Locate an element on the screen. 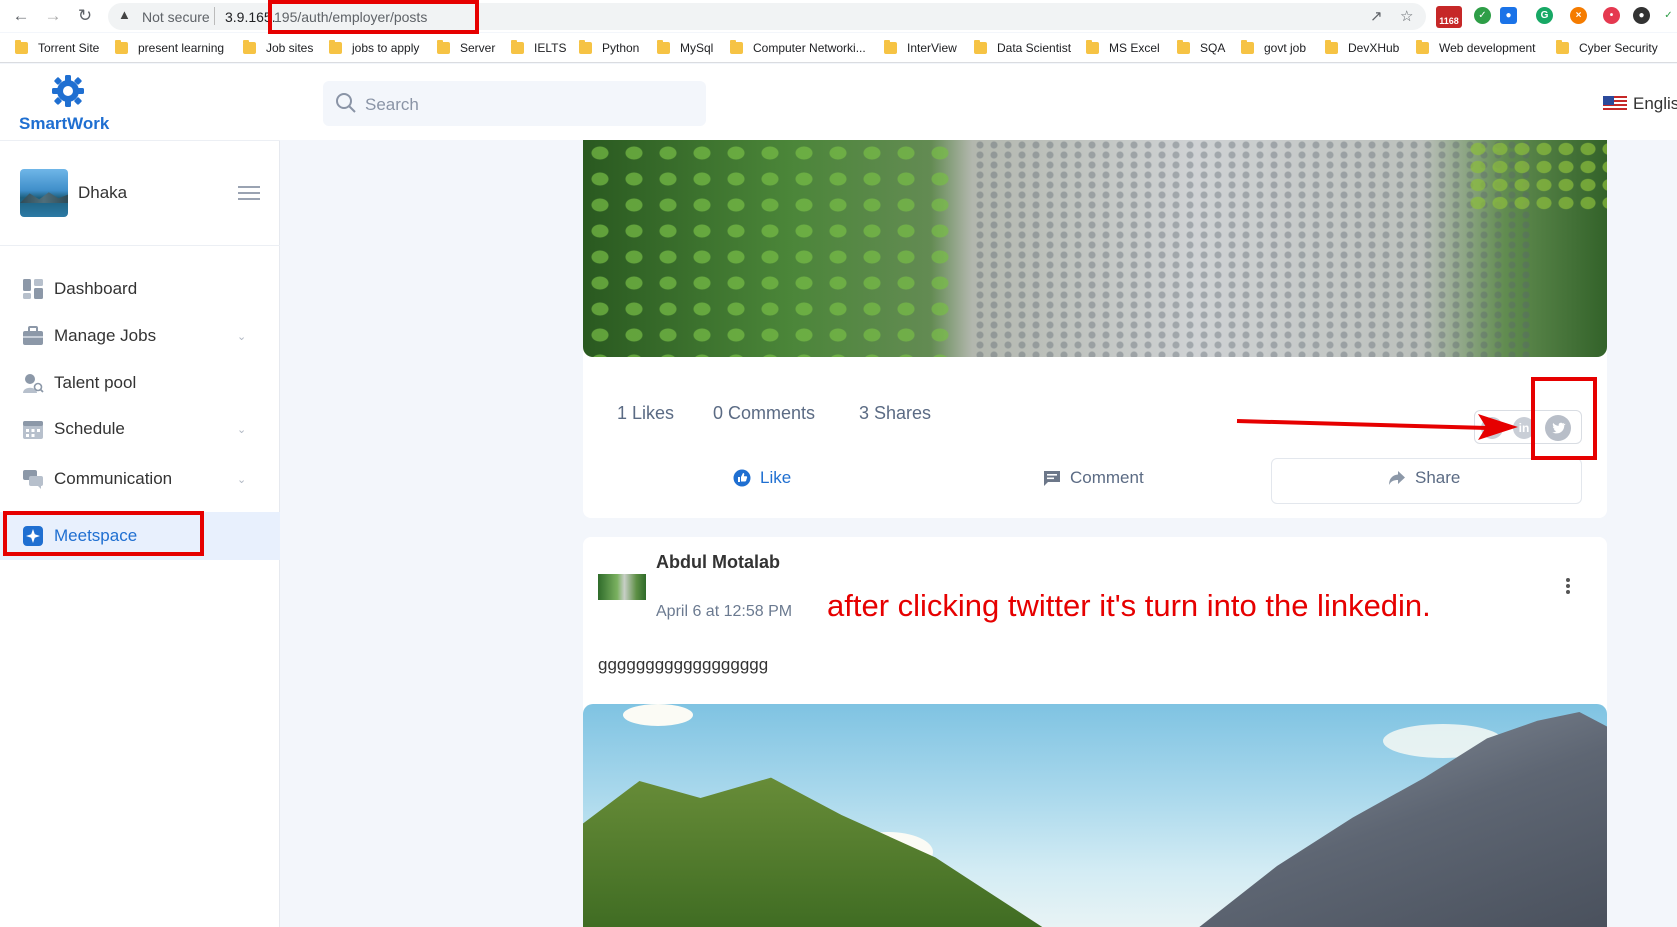  logo-text: SmartWork is located at coordinates (64, 124).